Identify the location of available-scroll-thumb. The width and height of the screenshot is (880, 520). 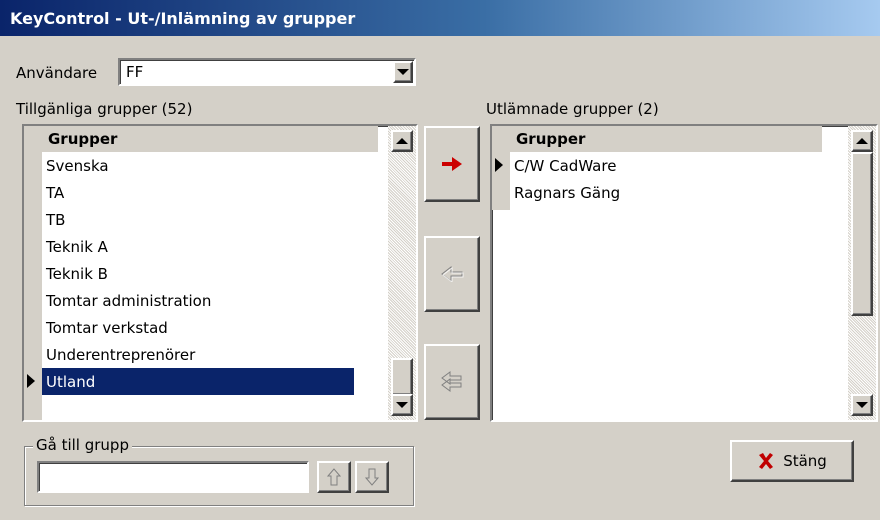
(402, 377).